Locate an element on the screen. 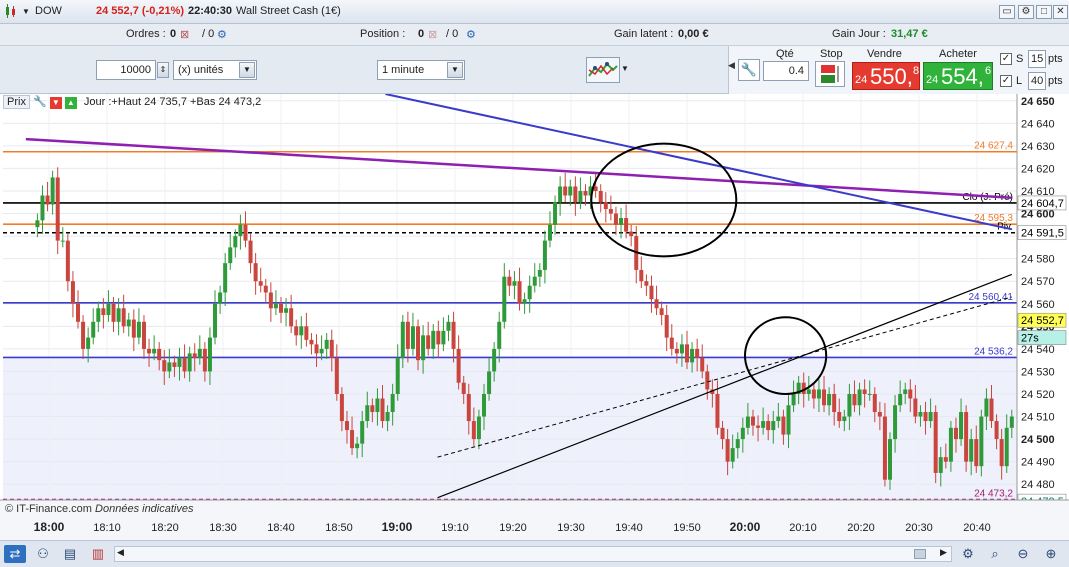  l-checkbox: ✓ is located at coordinates (1006, 81).